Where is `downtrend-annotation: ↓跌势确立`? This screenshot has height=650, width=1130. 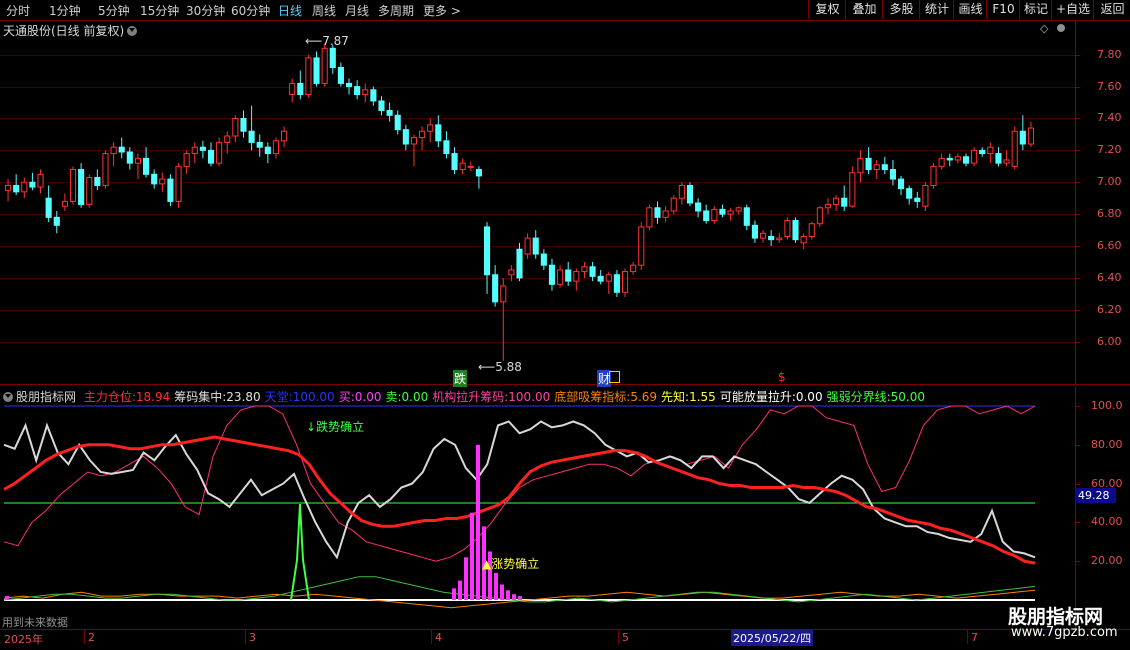
downtrend-annotation: ↓跌势确立 is located at coordinates (335, 427).